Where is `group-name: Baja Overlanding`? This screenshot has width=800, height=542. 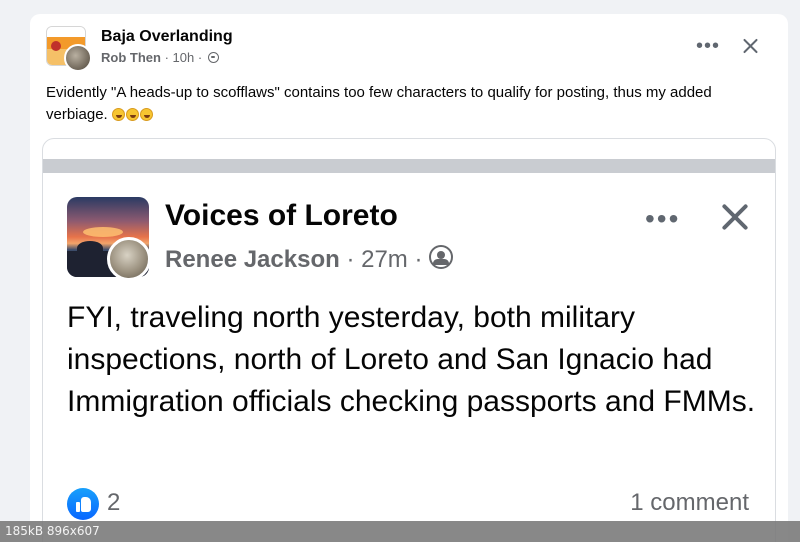 group-name: Baja Overlanding is located at coordinates (167, 37).